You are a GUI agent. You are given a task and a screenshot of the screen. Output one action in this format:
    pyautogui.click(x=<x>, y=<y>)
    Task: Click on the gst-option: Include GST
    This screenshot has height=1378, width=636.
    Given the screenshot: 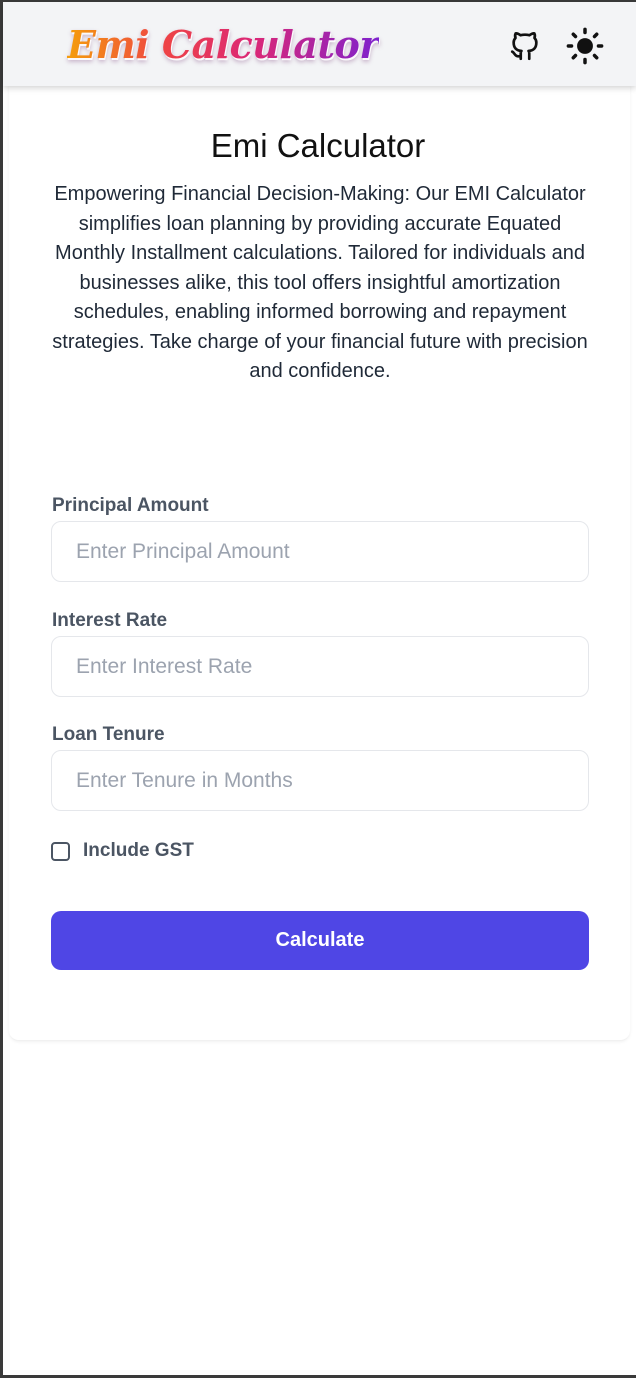 What is the action you would take?
    pyautogui.click(x=122, y=851)
    